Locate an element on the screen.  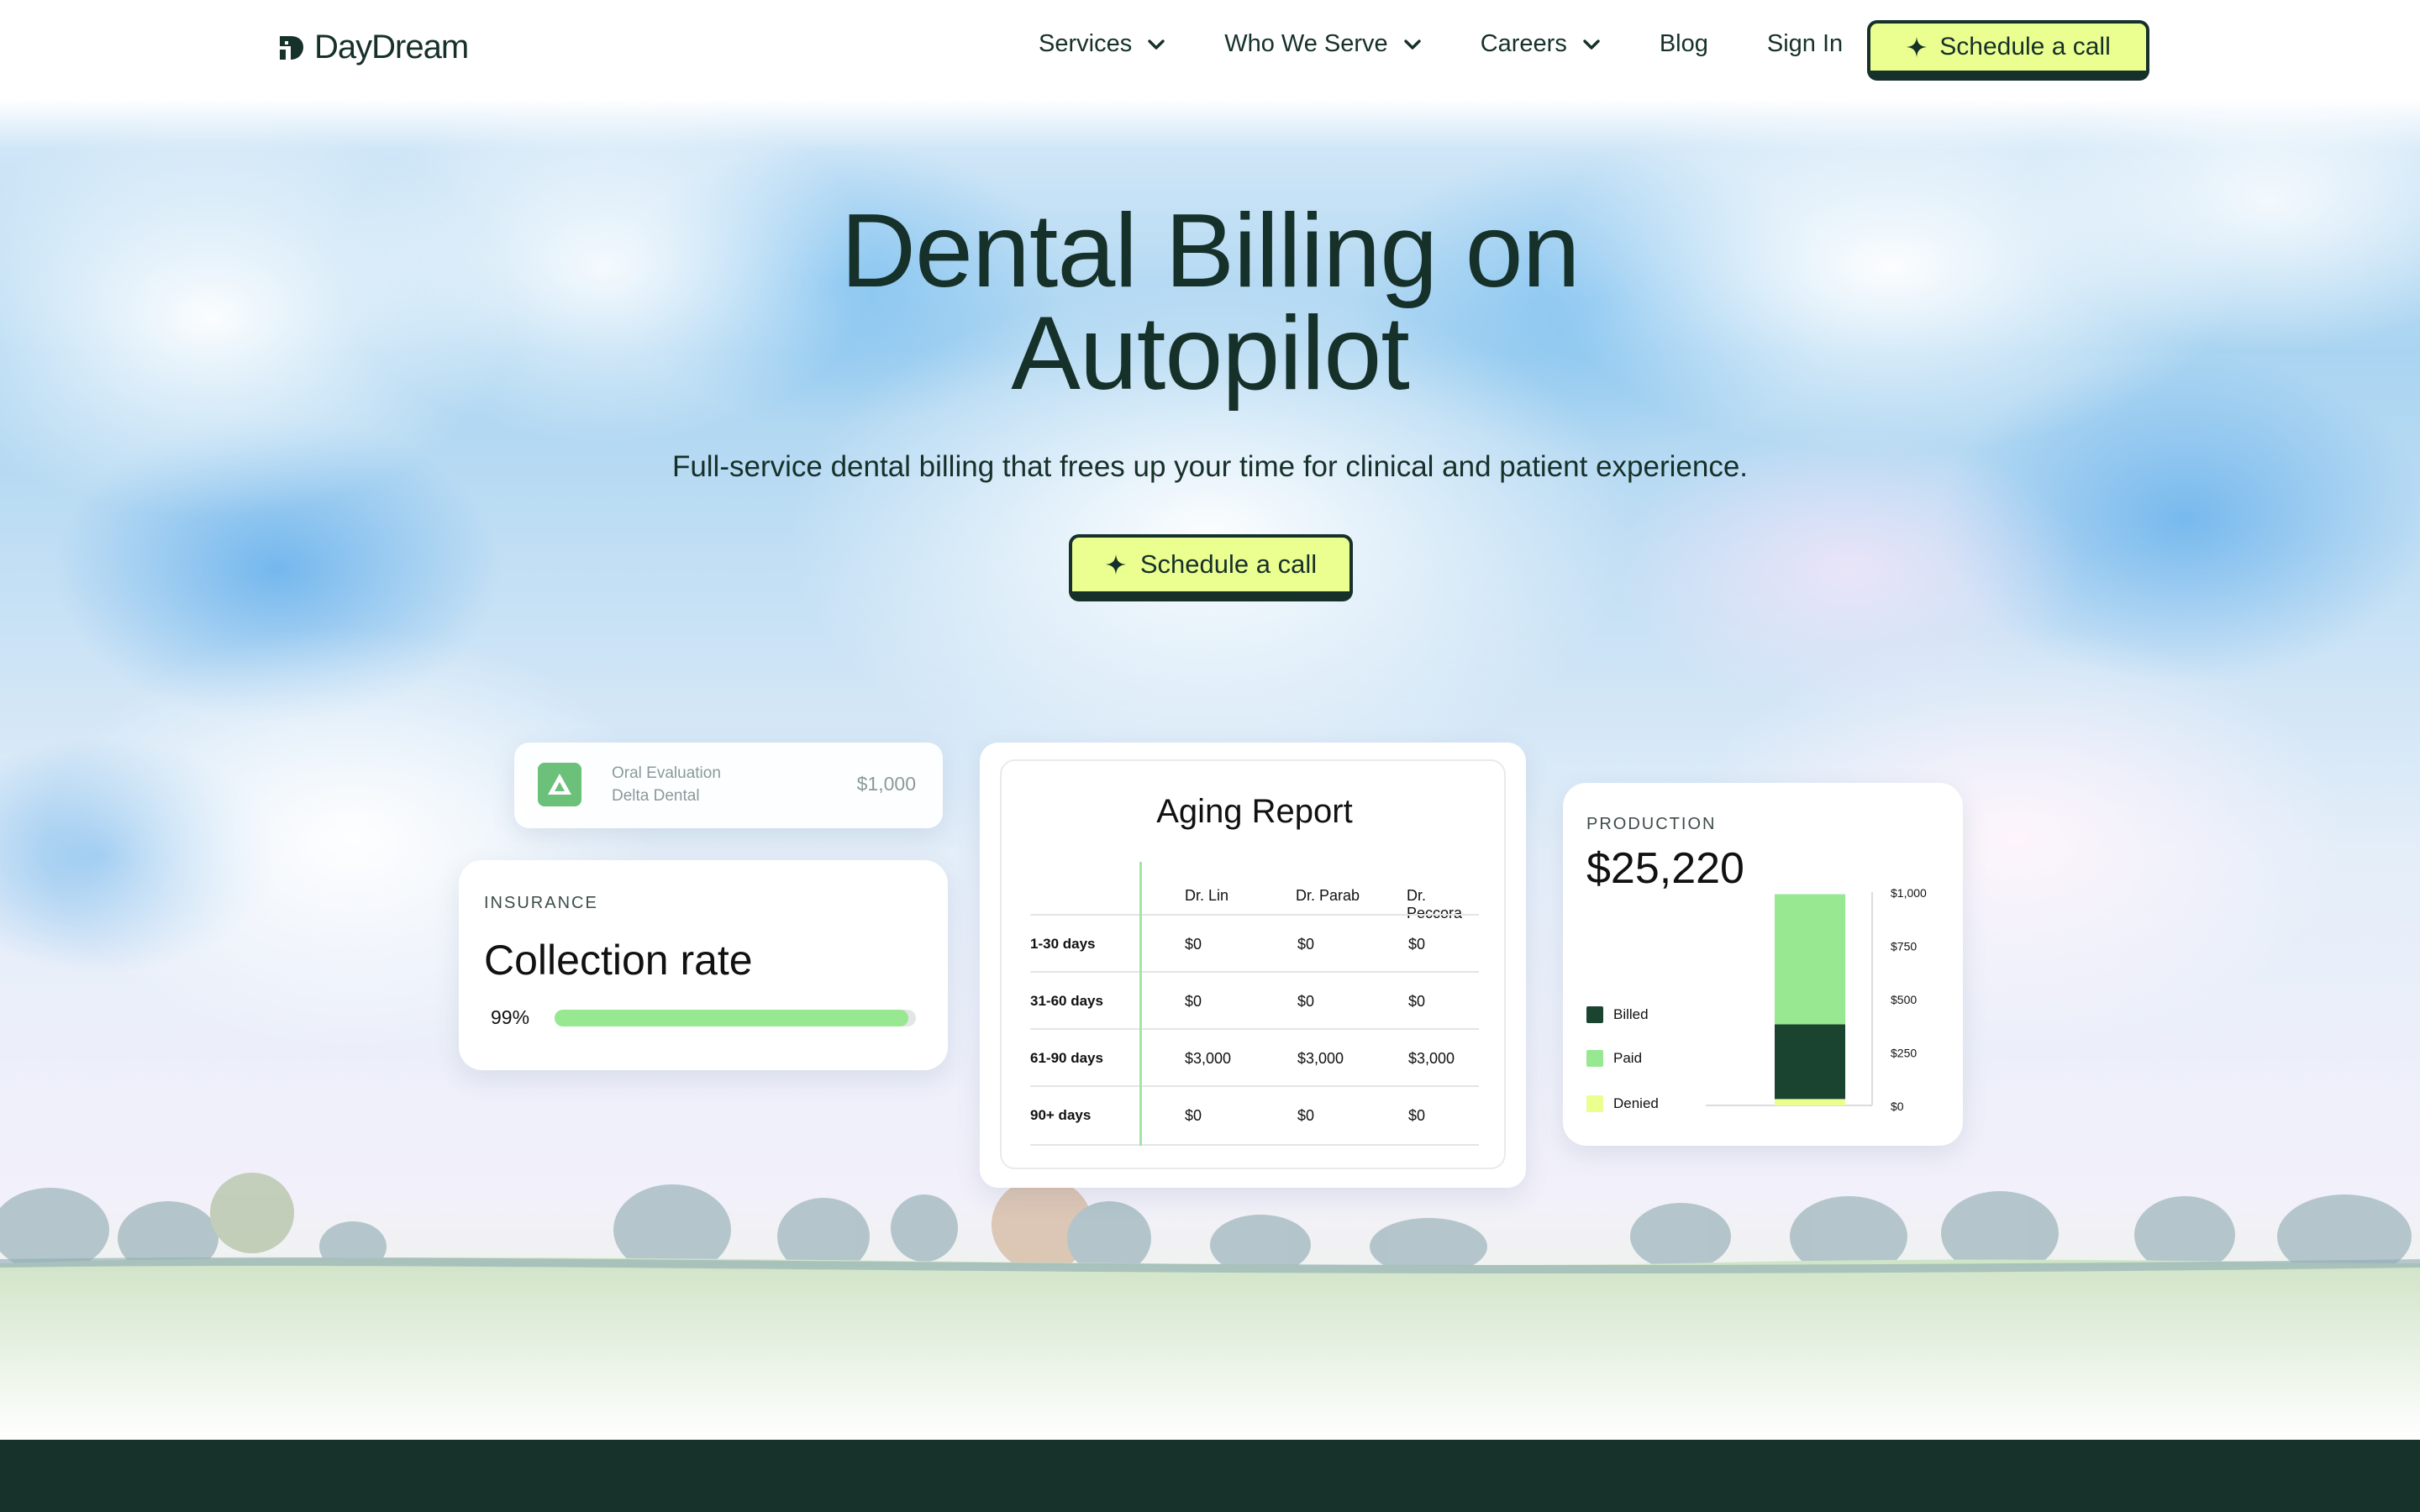
collection-progress-track is located at coordinates (735, 1018).